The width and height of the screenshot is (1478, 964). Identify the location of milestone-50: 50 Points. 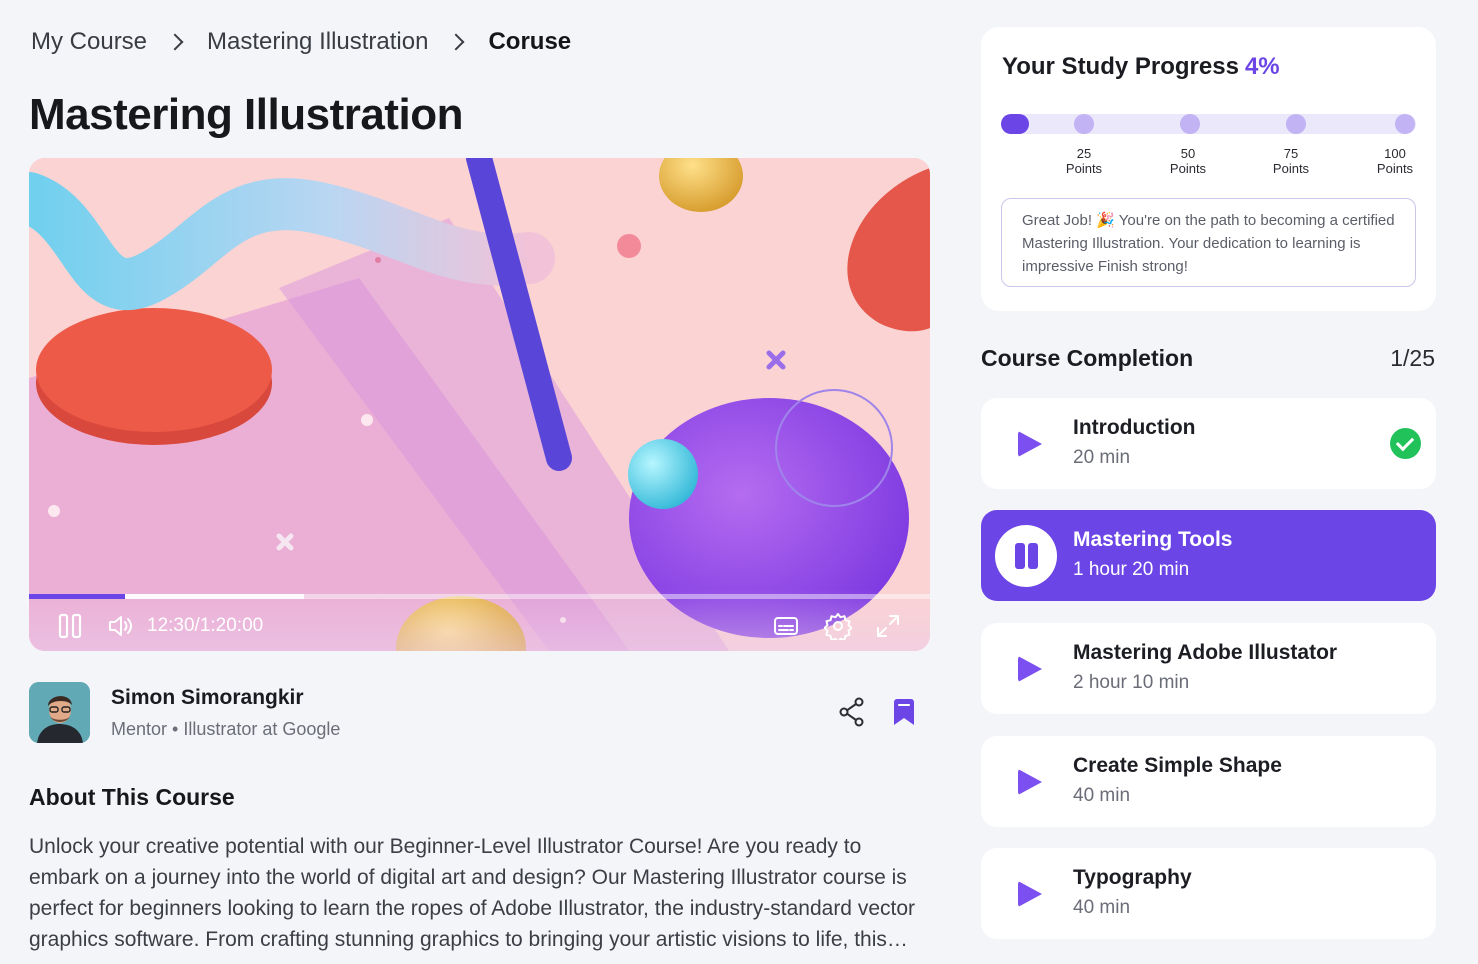
(1188, 161).